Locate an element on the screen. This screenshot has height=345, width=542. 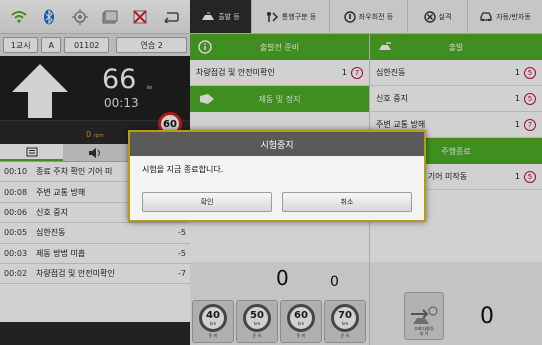
dialog-buttons: 확인 취소 is located at coordinates (277, 202).